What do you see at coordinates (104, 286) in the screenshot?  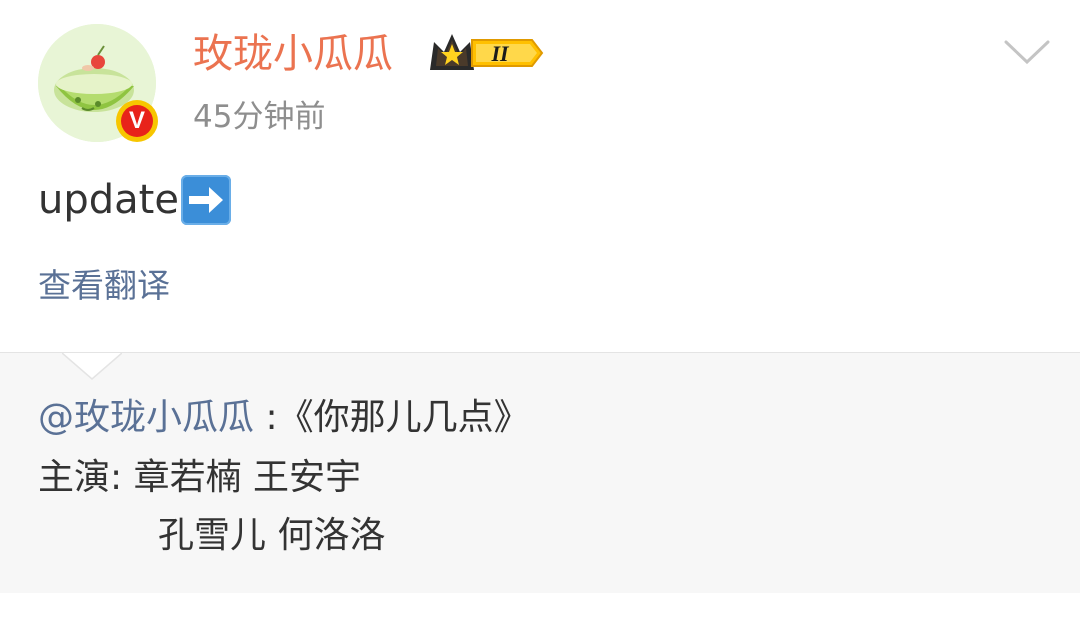 I see `view-translation-link: 查看翻译` at bounding box center [104, 286].